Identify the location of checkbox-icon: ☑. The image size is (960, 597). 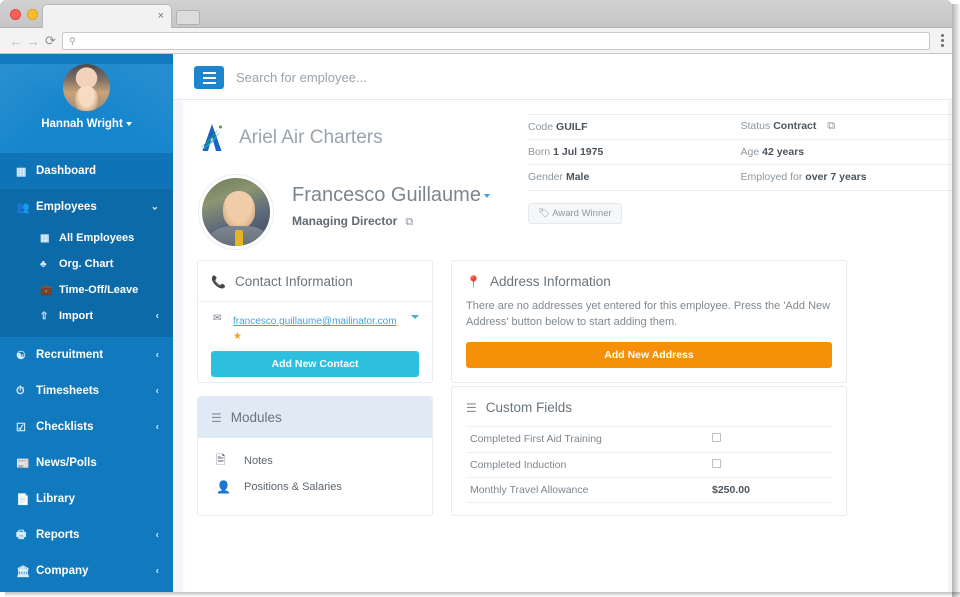
(21, 427).